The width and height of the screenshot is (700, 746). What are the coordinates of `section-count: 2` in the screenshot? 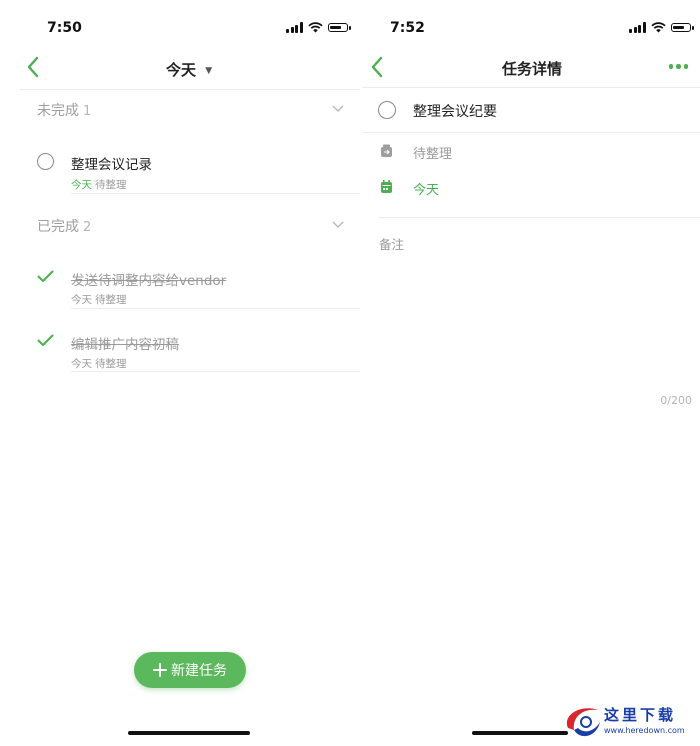 It's located at (87, 227).